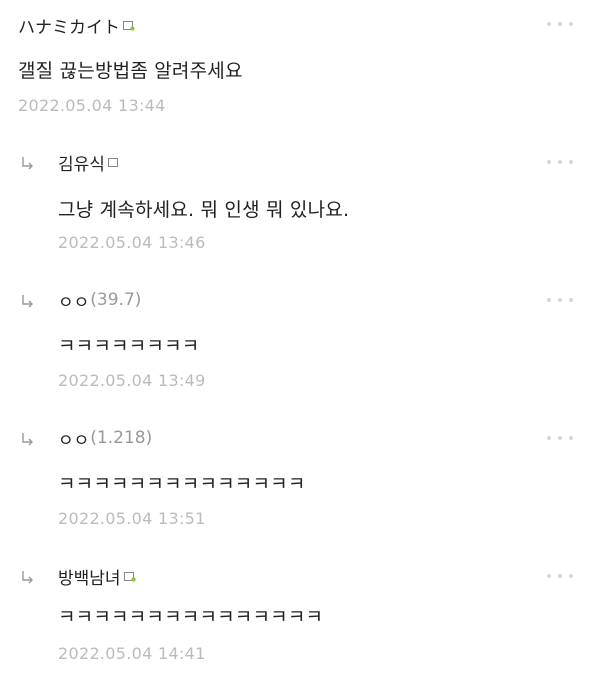 This screenshot has width=600, height=678. I want to click on comment-date: 2022.05.04 14:41, so click(132, 653).